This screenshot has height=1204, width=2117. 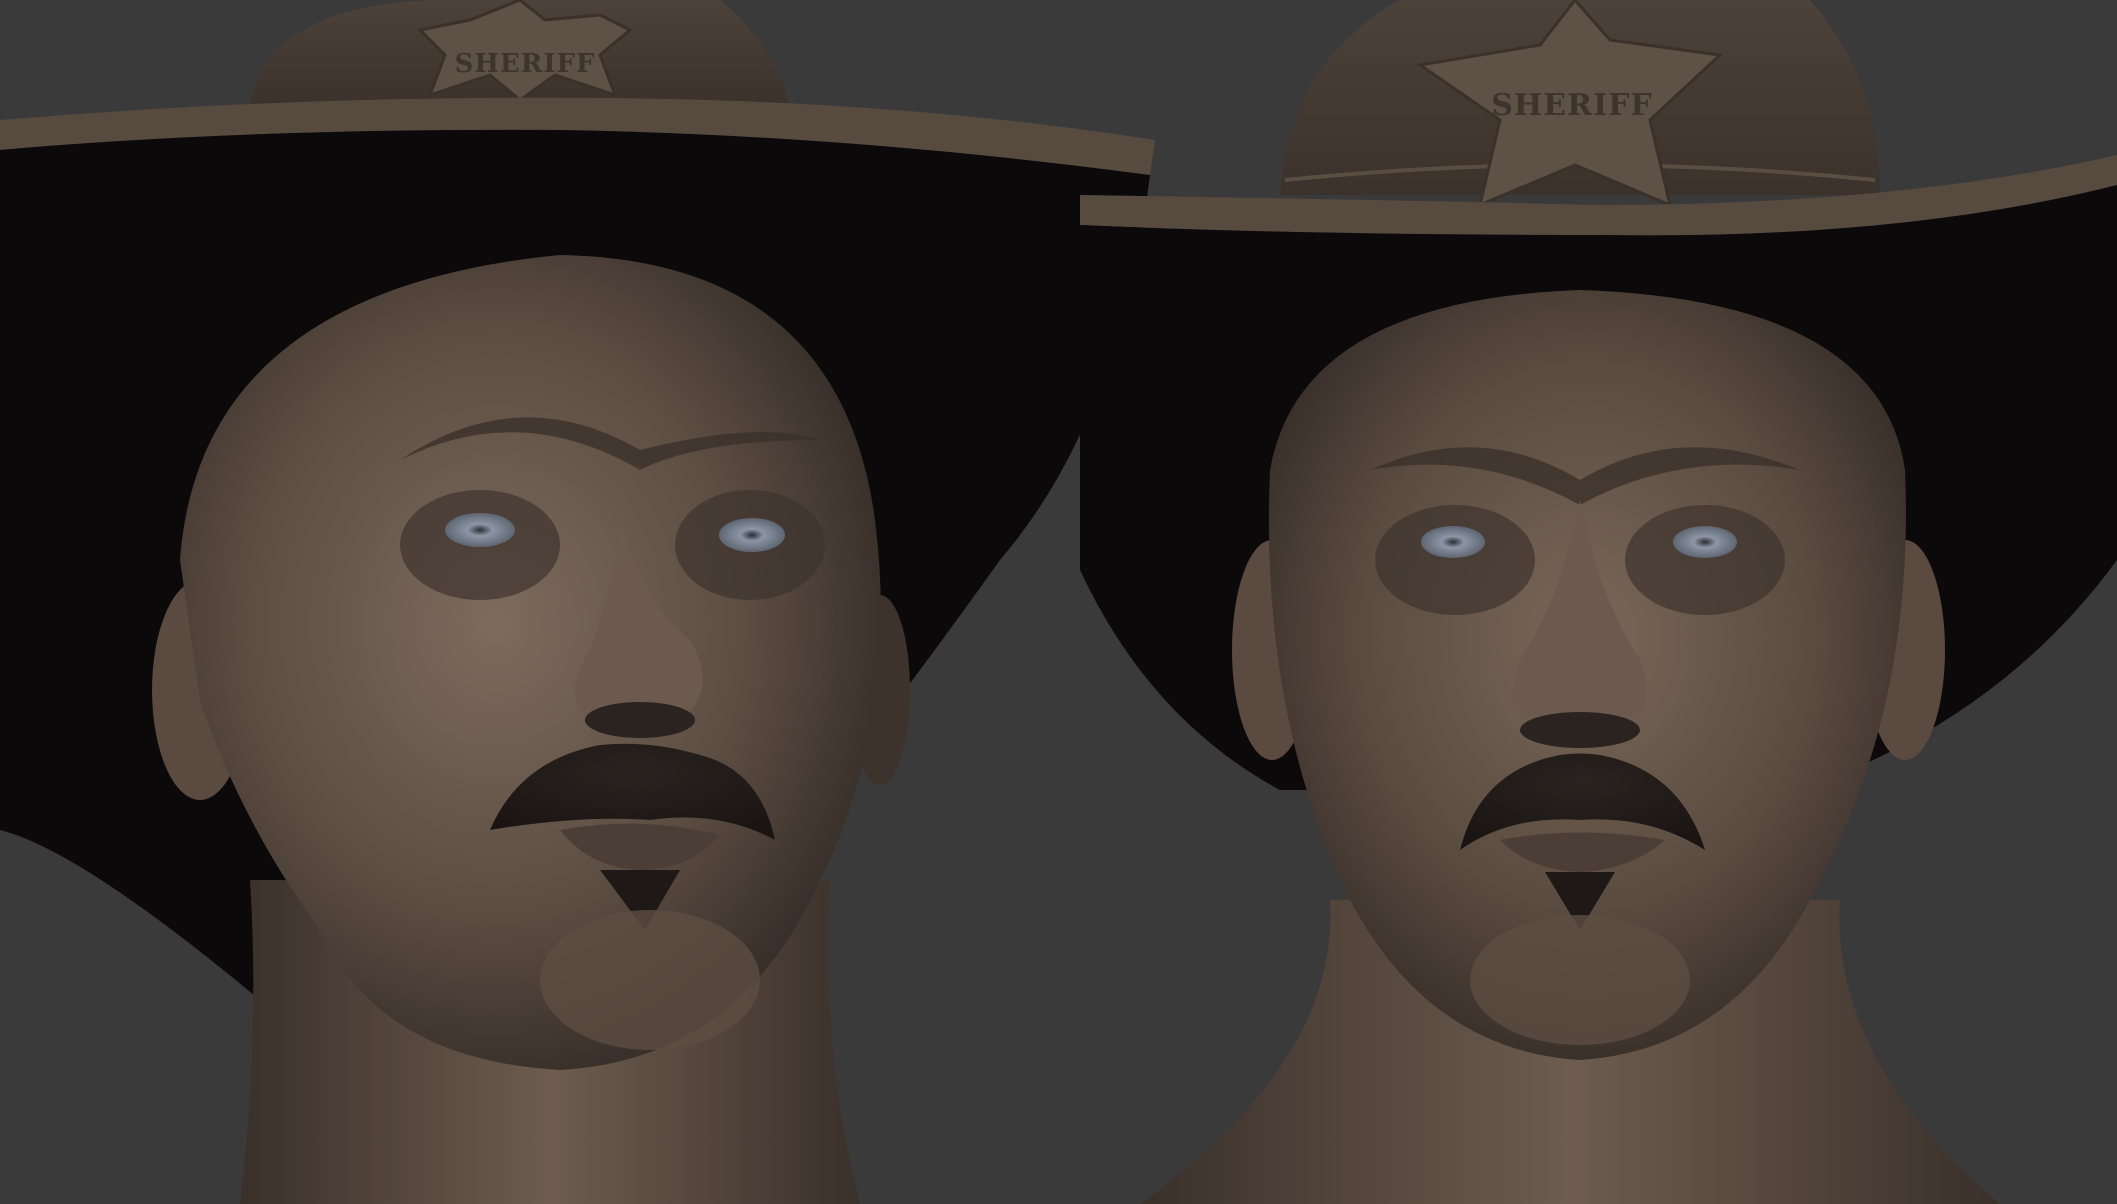 What do you see at coordinates (1455, 560) in the screenshot?
I see `right-eye-socket-left` at bounding box center [1455, 560].